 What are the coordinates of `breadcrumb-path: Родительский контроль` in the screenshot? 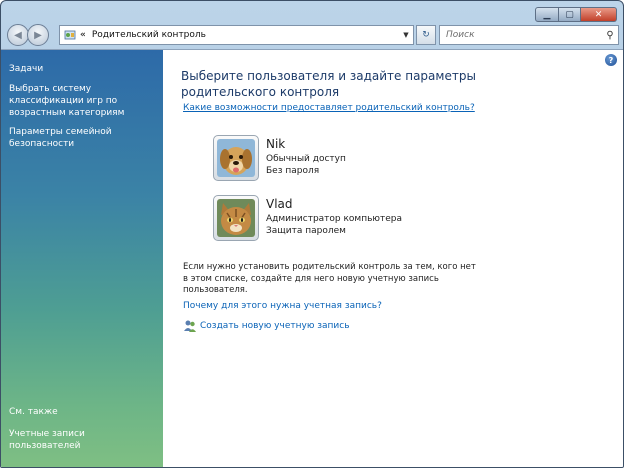 It's located at (245, 35).